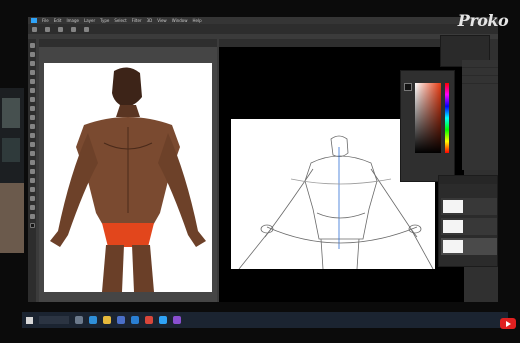 Image resolution: width=520 pixels, height=343 pixels. I want to click on hue-slider, so click(447, 118).